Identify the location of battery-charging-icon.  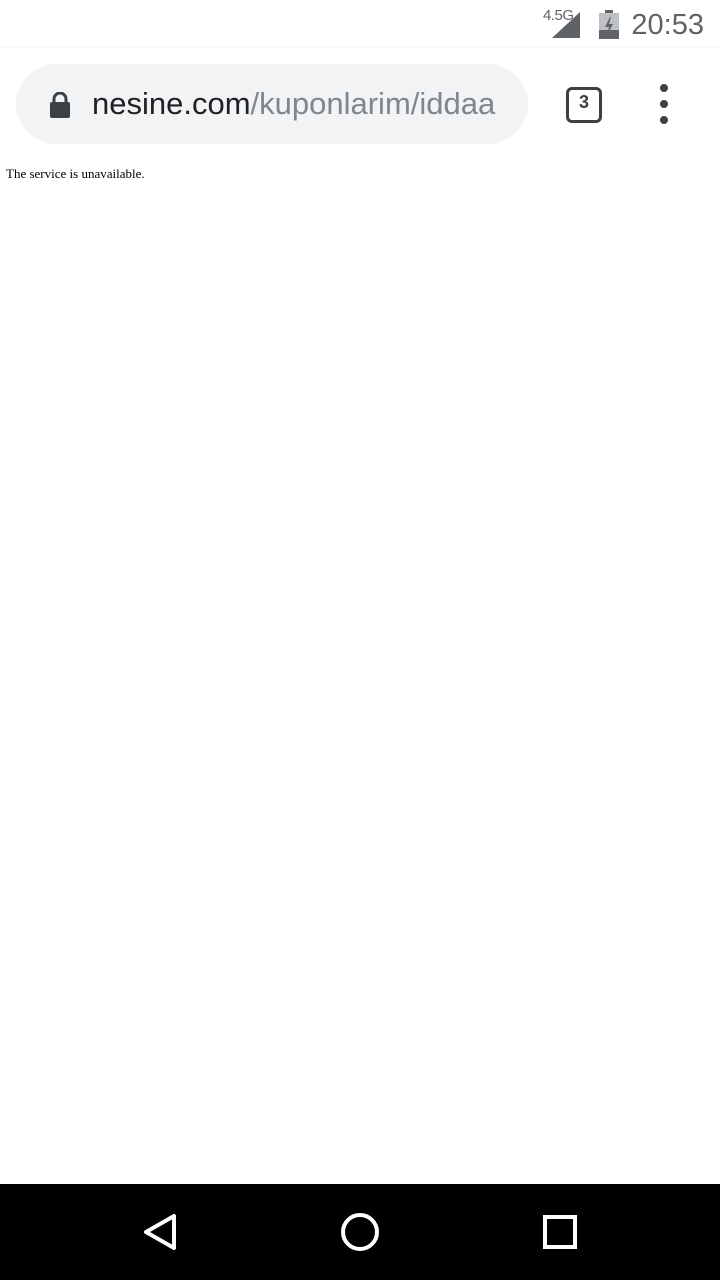
(609, 24).